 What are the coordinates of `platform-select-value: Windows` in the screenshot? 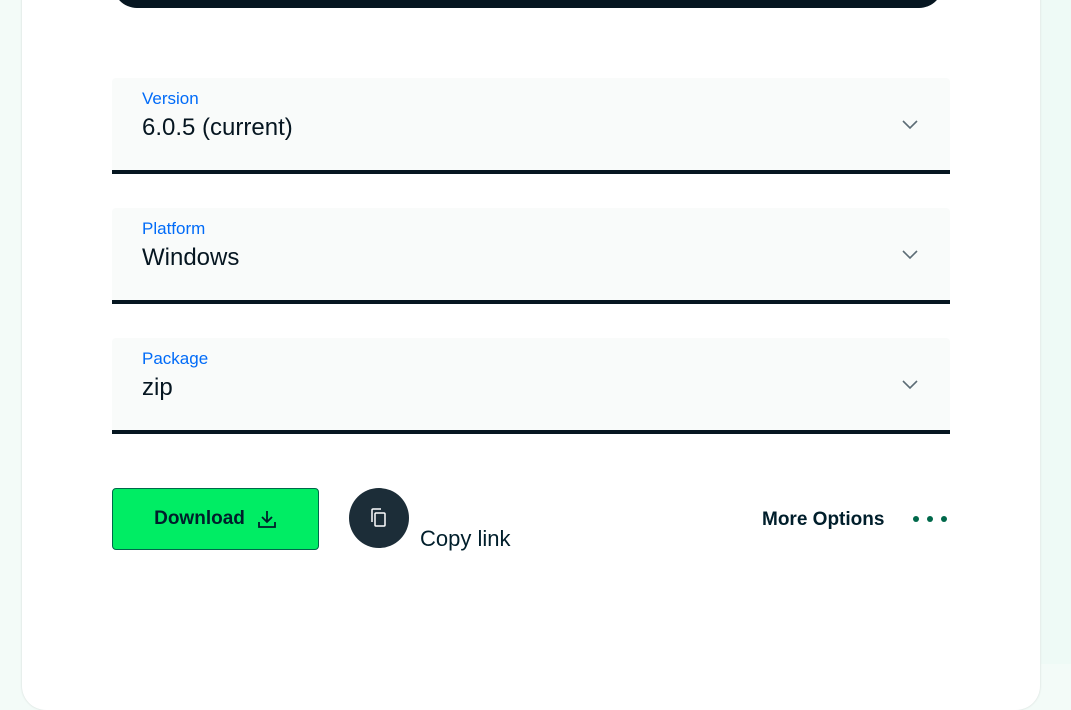 It's located at (191, 257).